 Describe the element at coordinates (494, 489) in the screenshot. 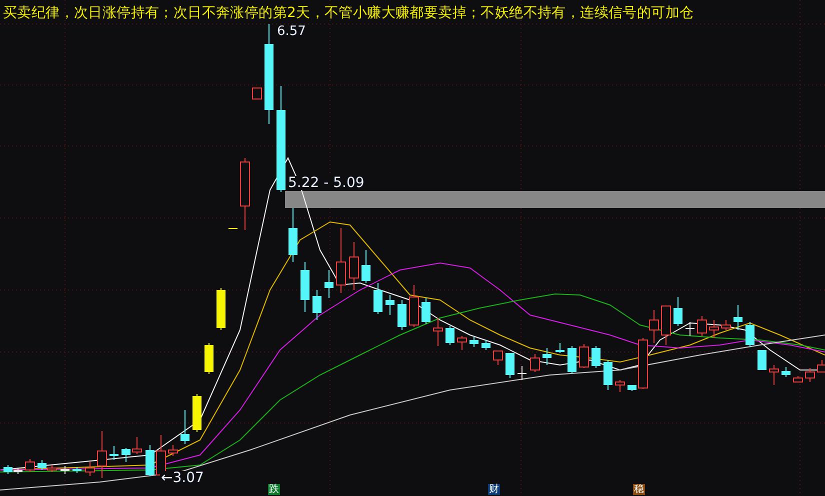

I see `event-marker: 财` at that location.